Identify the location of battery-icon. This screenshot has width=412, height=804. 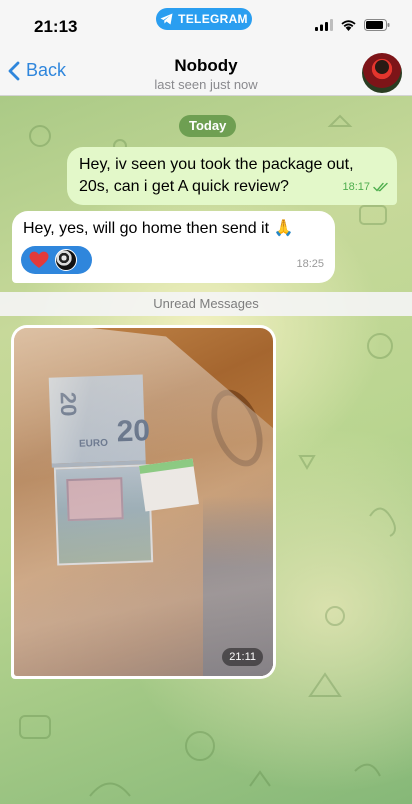
(377, 25).